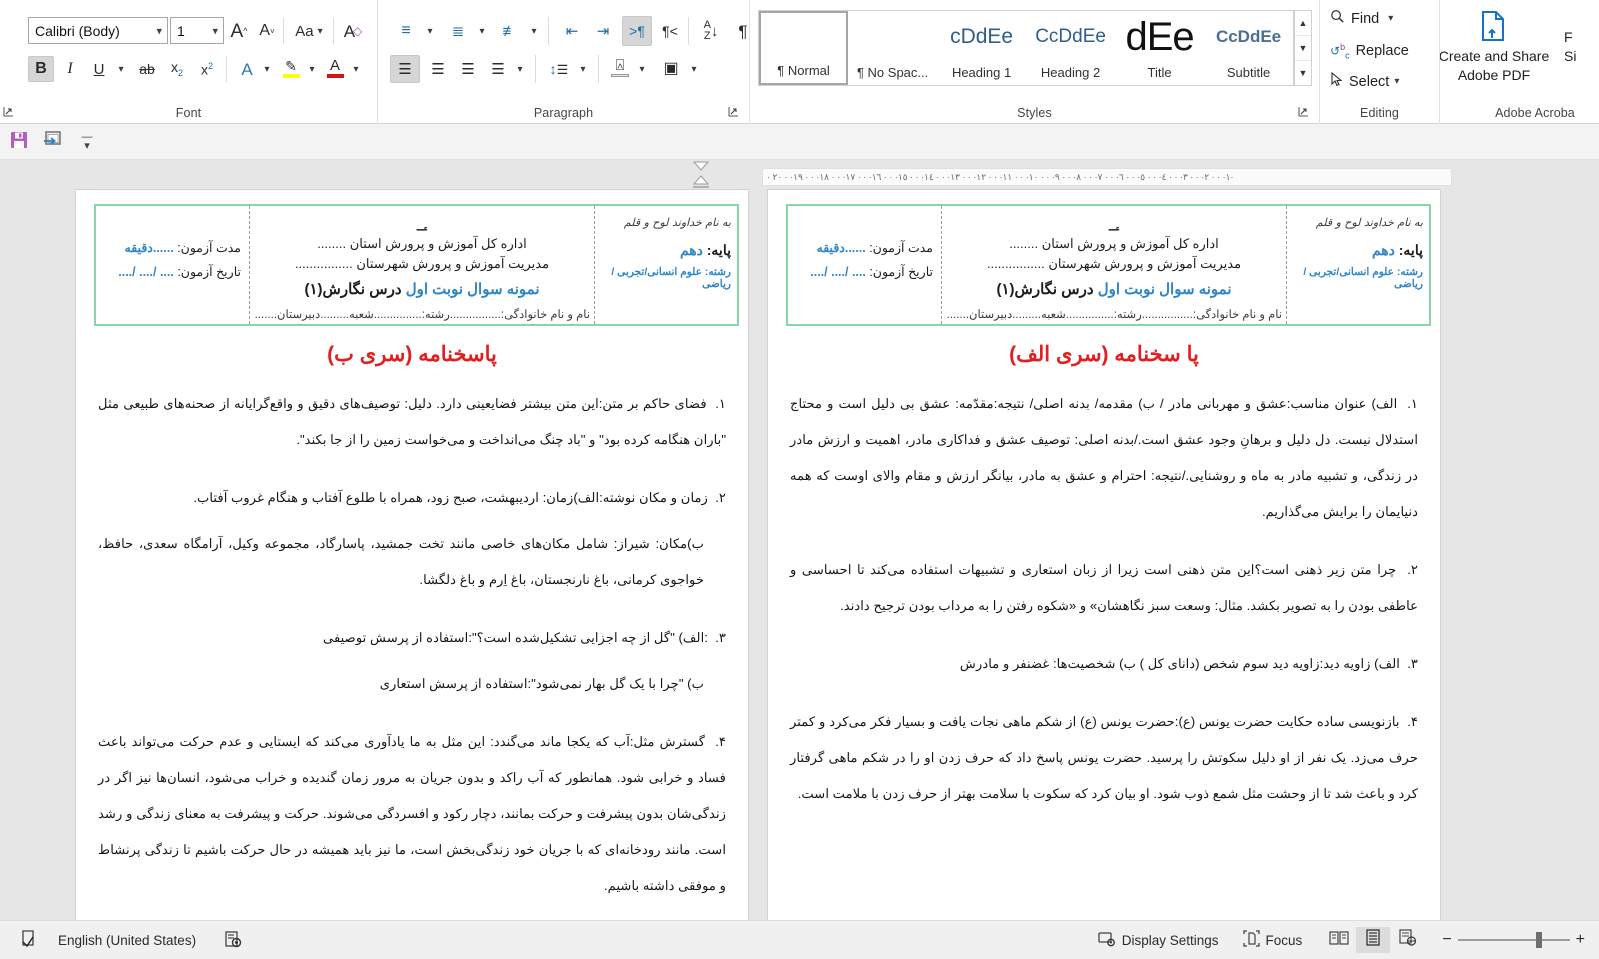  I want to click on styles-scroll-up-button: ▲, so click(1303, 23).